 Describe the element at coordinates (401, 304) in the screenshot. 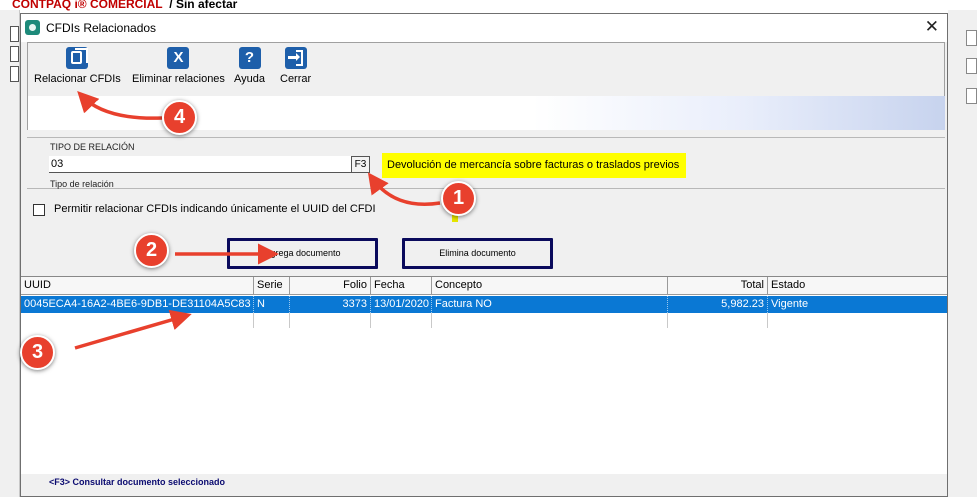

I see `cell-fecha: 13/01/2020` at that location.